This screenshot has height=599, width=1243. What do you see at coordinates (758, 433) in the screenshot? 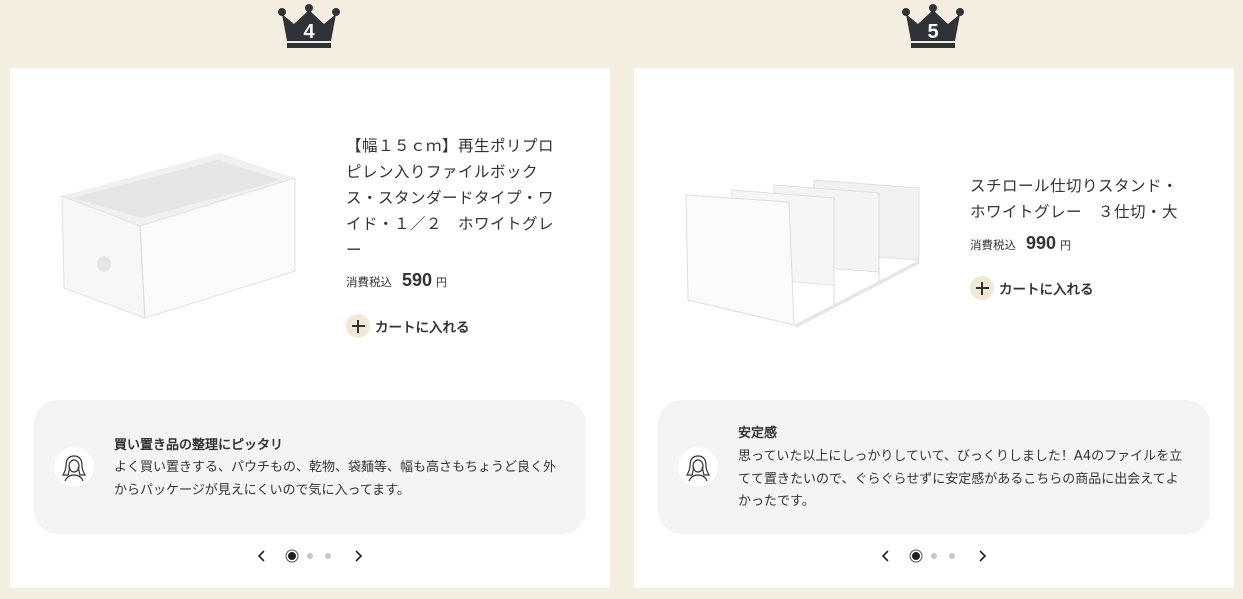
I see `review-title: 安定感` at bounding box center [758, 433].